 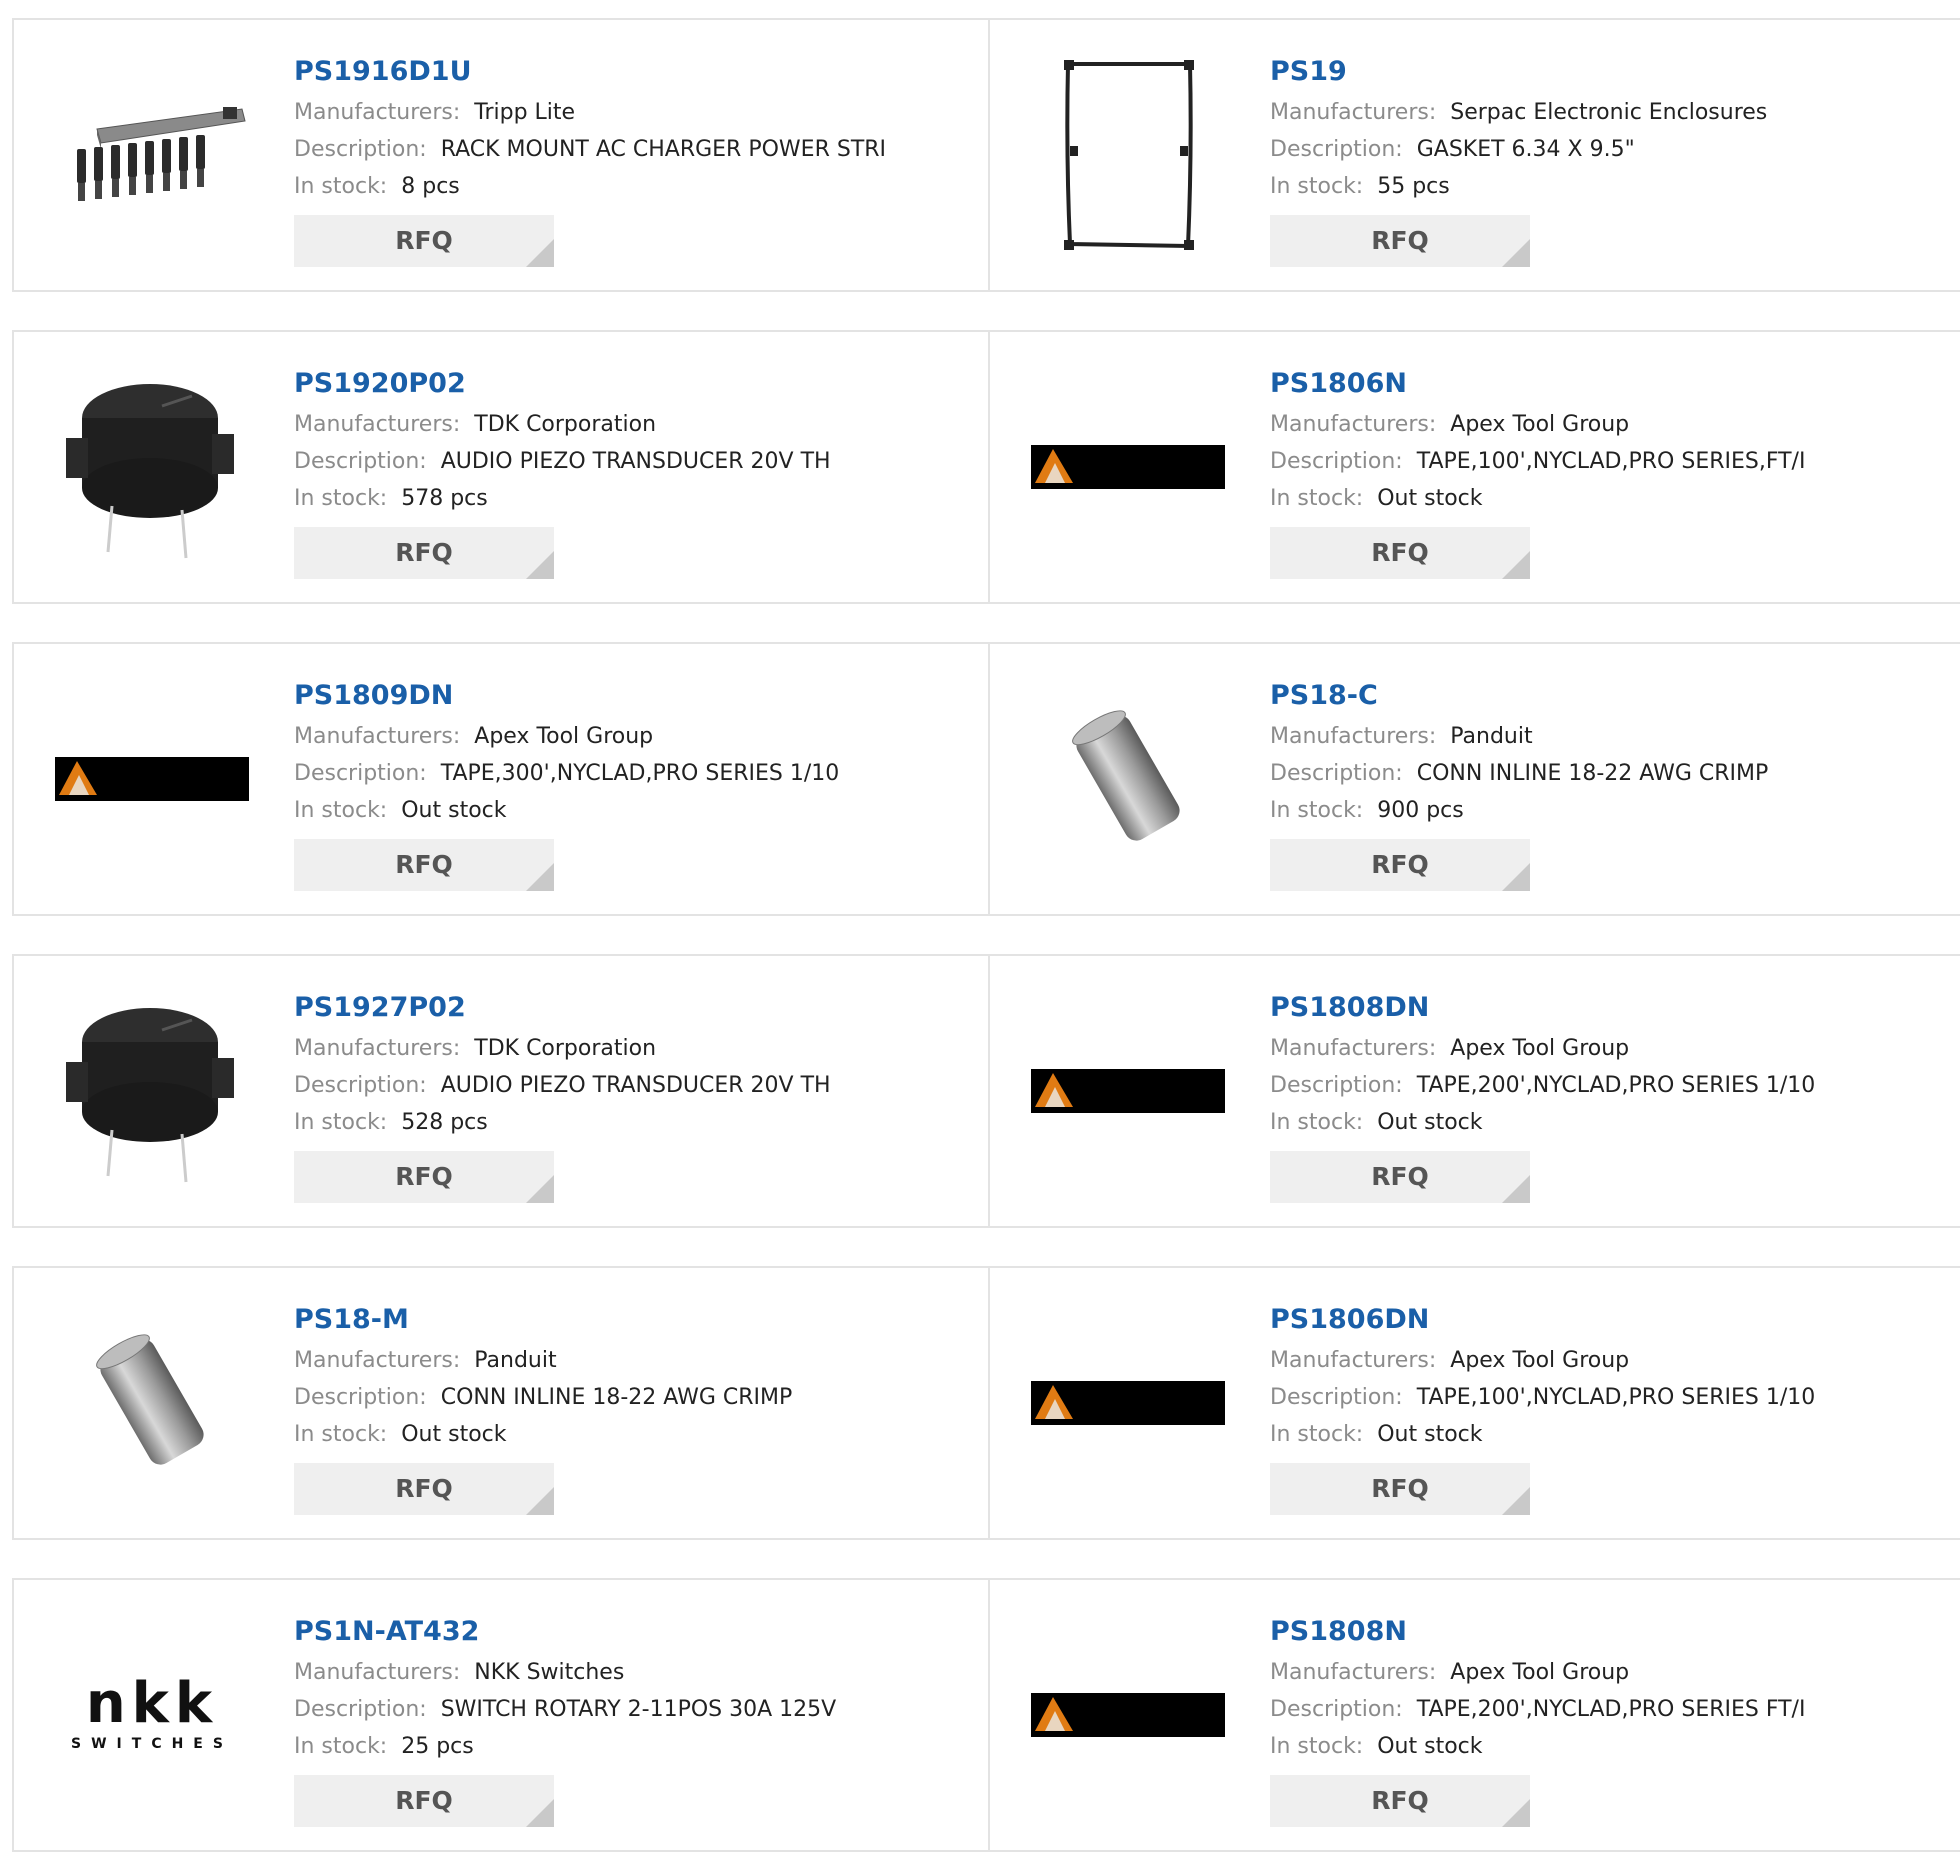 What do you see at coordinates (636, 386) in the screenshot?
I see `part-number-link: PS1920P02` at bounding box center [636, 386].